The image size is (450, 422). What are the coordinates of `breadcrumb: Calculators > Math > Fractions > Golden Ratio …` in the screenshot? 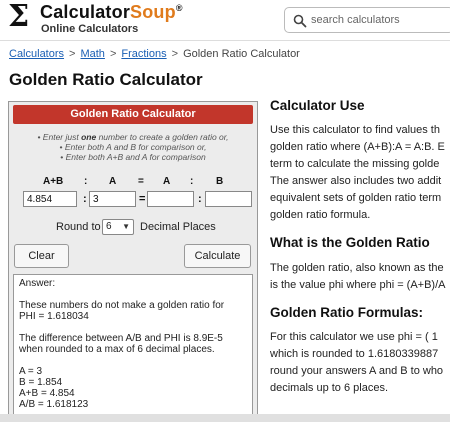 It's located at (154, 54).